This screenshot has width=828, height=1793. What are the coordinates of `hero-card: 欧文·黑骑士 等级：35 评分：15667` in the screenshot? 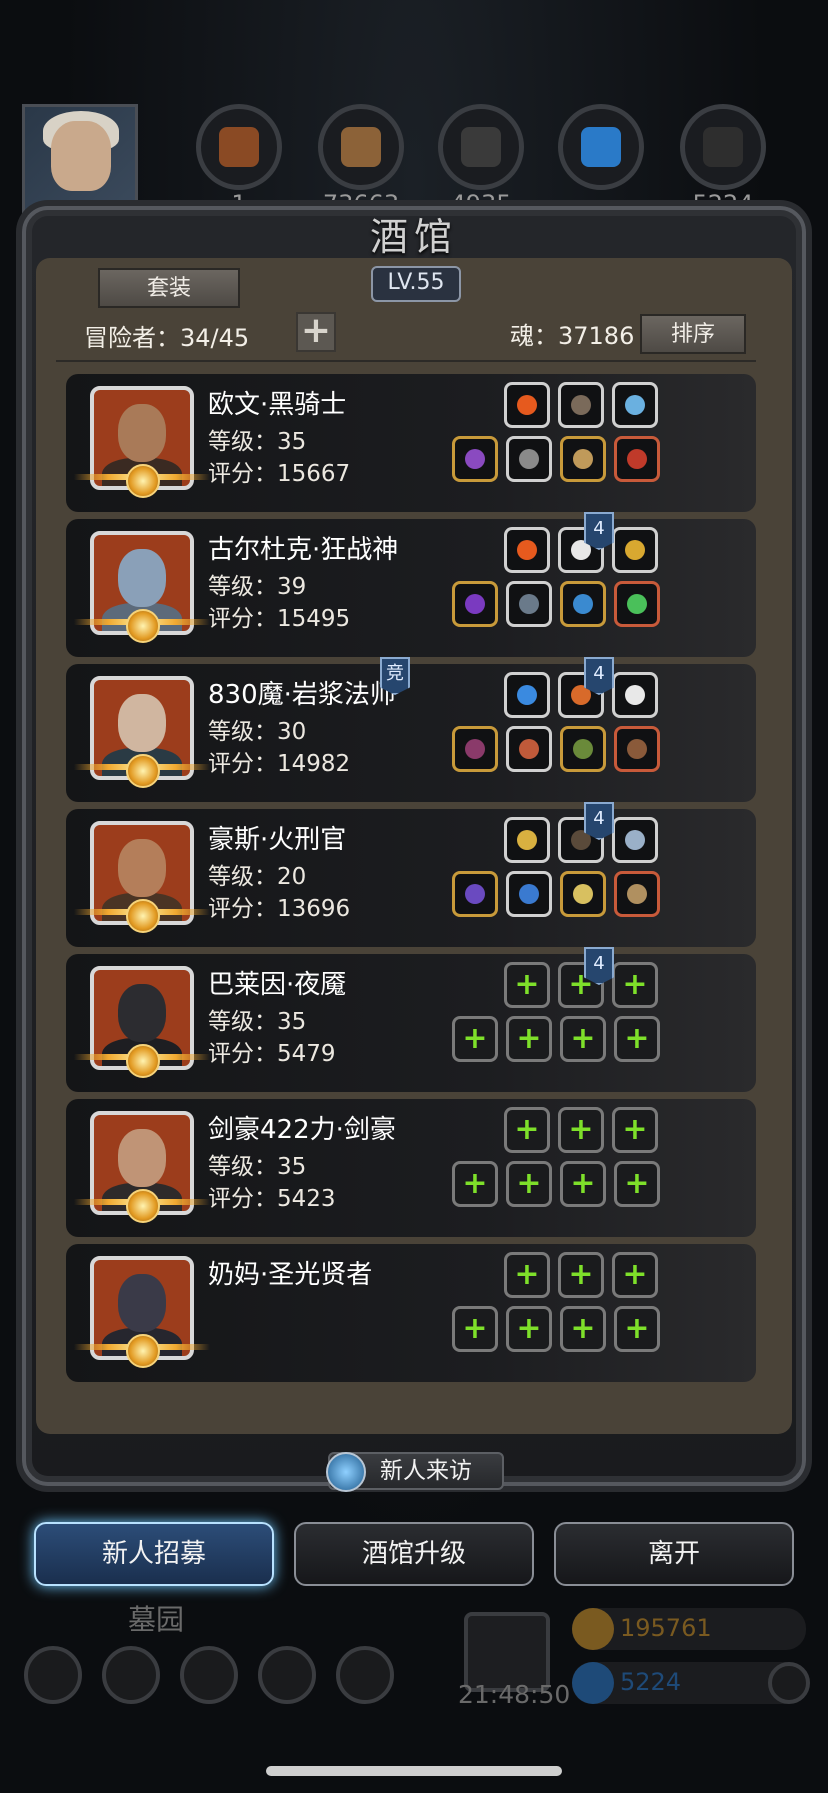 It's located at (411, 443).